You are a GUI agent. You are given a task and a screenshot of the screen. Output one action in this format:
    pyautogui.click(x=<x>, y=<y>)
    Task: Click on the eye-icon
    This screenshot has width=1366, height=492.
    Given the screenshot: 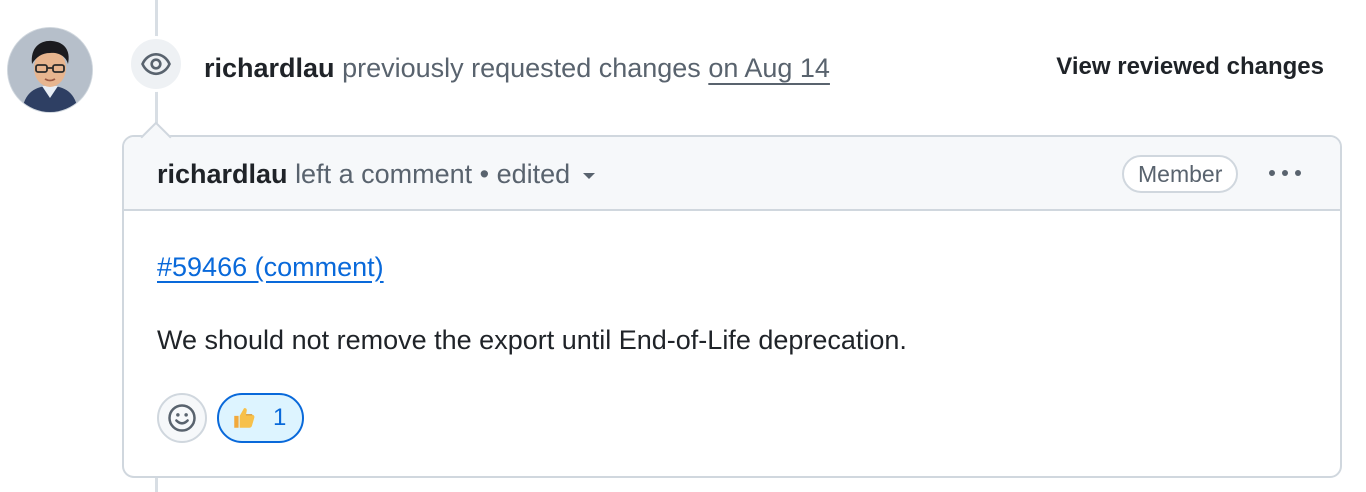 What is the action you would take?
    pyautogui.click(x=156, y=64)
    